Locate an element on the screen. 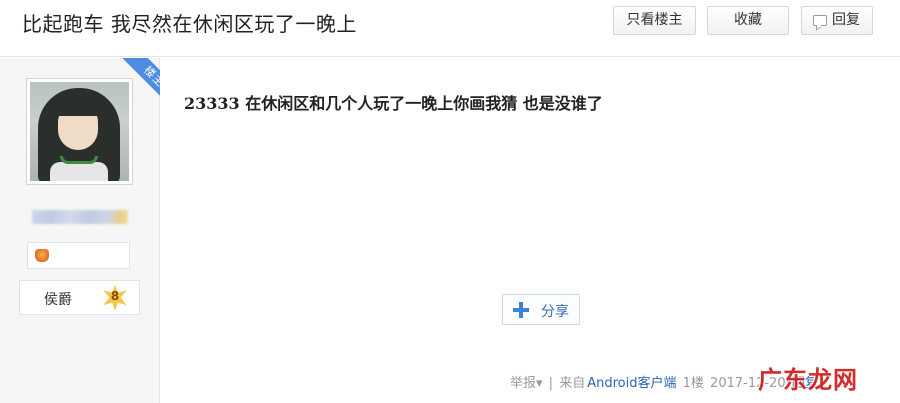  reply-button-label: 回复 is located at coordinates (846, 20).